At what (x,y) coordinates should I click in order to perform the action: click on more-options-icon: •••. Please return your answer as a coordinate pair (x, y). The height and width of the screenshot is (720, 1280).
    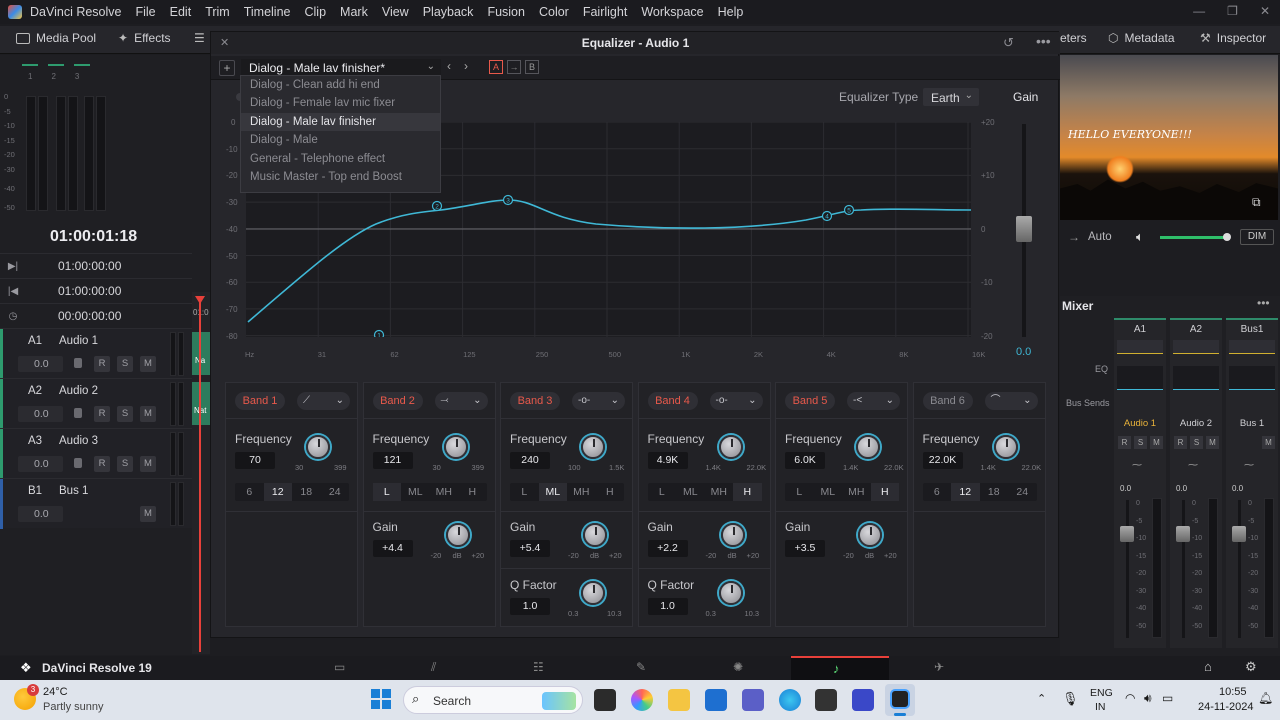
    Looking at the image, I should click on (1043, 41).